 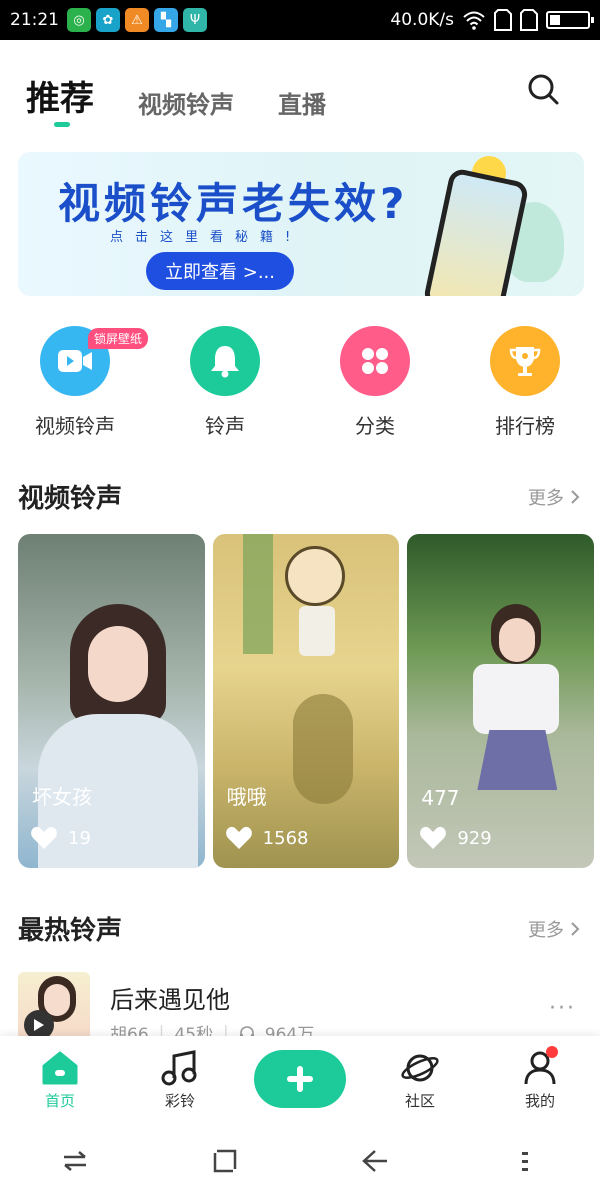 I want to click on nav-label: 我的, so click(x=539, y=1101).